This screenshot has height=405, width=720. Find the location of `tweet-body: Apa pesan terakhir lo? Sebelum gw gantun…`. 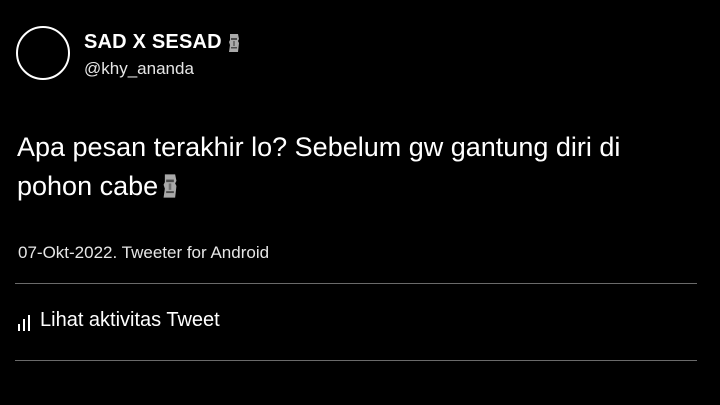

tweet-body: Apa pesan terakhir lo? Sebelum gw gantun… is located at coordinates (319, 166).